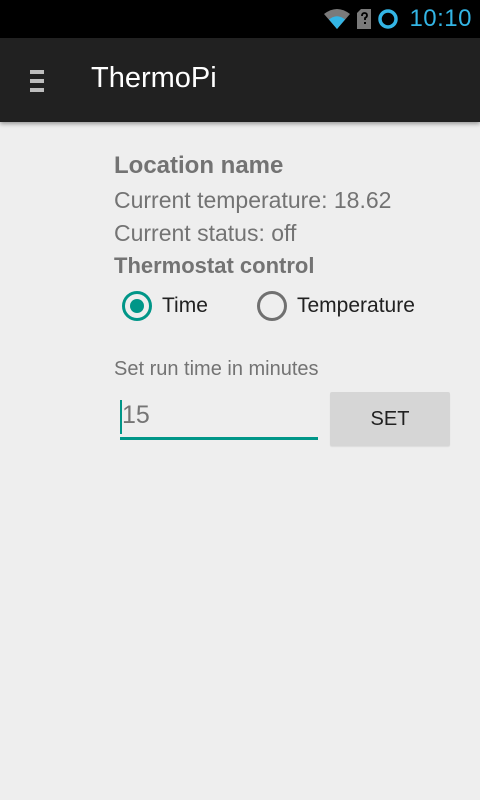  What do you see at coordinates (219, 417) in the screenshot?
I see `minutes-input` at bounding box center [219, 417].